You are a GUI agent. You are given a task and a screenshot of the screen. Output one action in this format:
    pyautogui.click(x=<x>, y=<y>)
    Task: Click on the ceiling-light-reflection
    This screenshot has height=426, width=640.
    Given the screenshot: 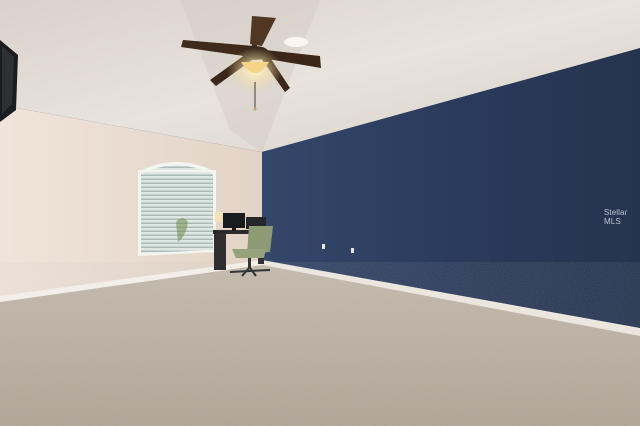 What is the action you would take?
    pyautogui.click(x=296, y=42)
    